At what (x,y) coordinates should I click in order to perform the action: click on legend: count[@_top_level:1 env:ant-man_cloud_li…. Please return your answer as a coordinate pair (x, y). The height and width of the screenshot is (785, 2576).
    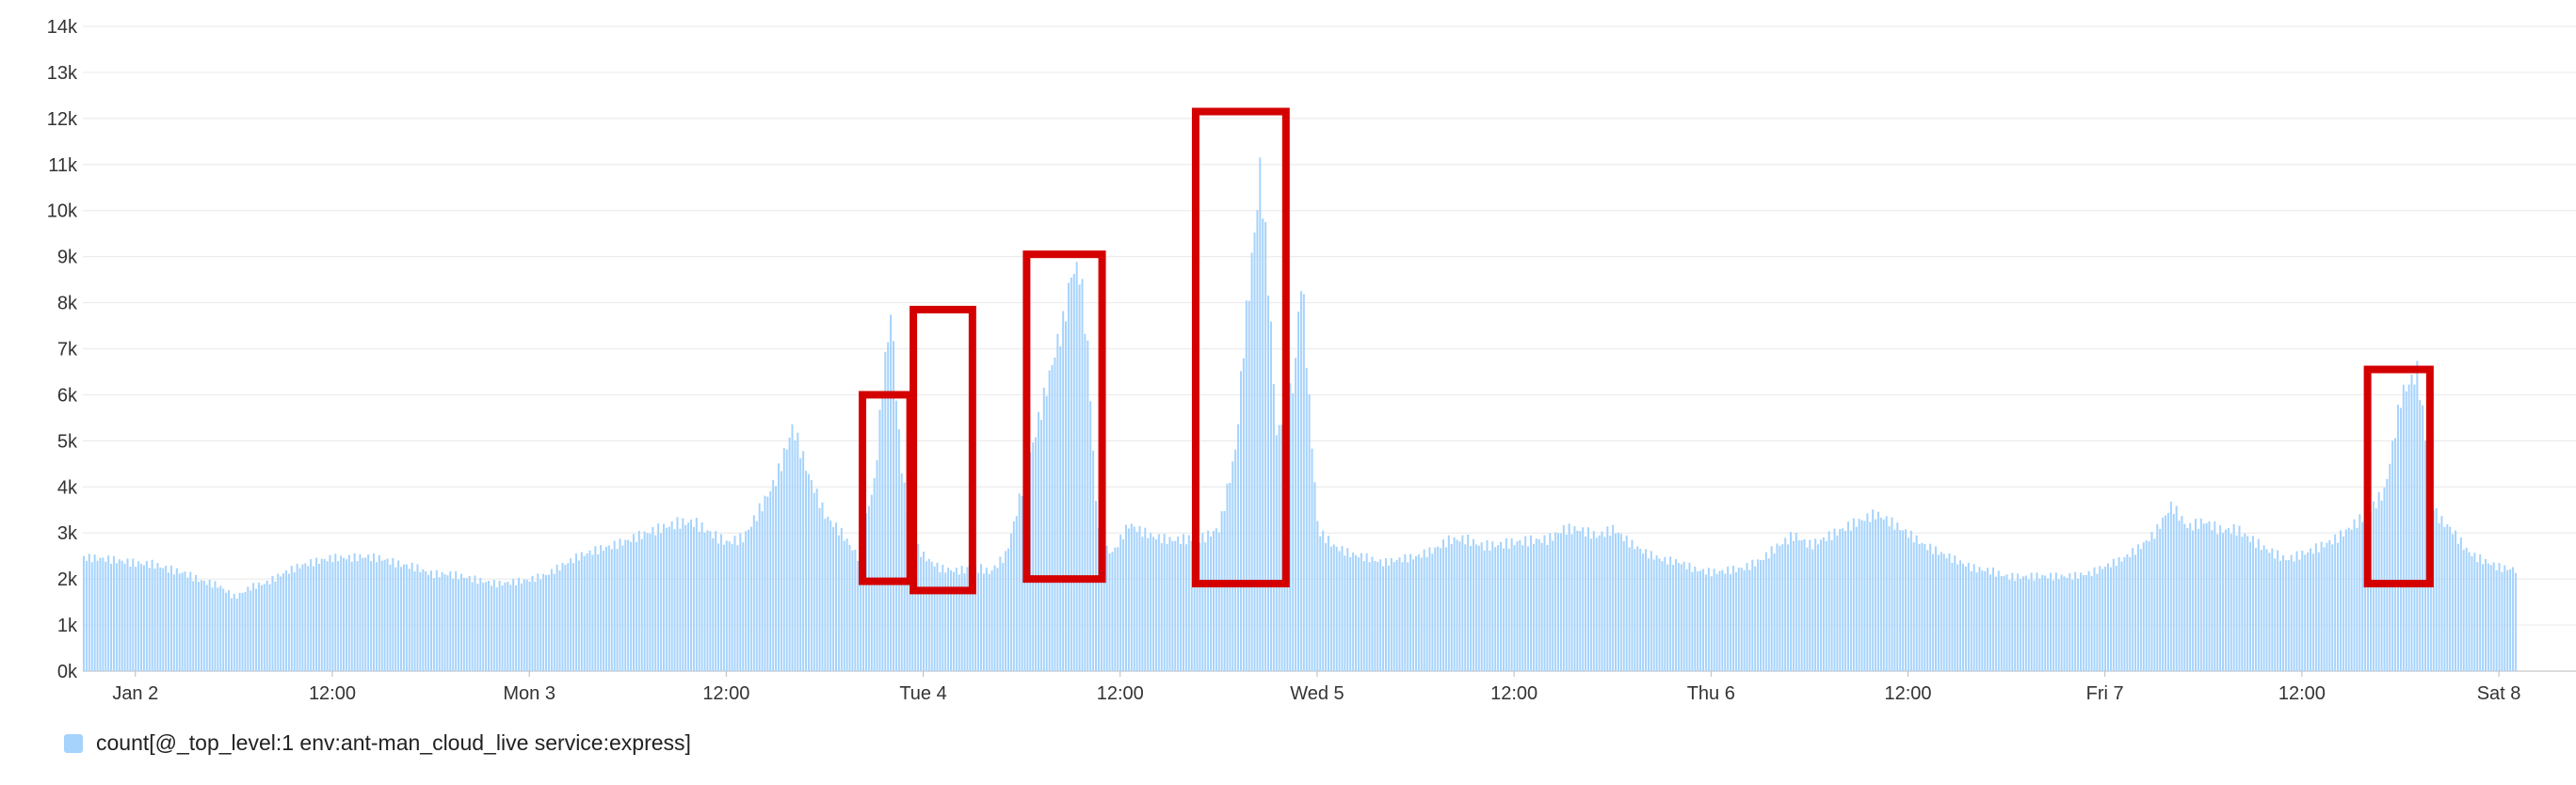
    Looking at the image, I should click on (377, 743).